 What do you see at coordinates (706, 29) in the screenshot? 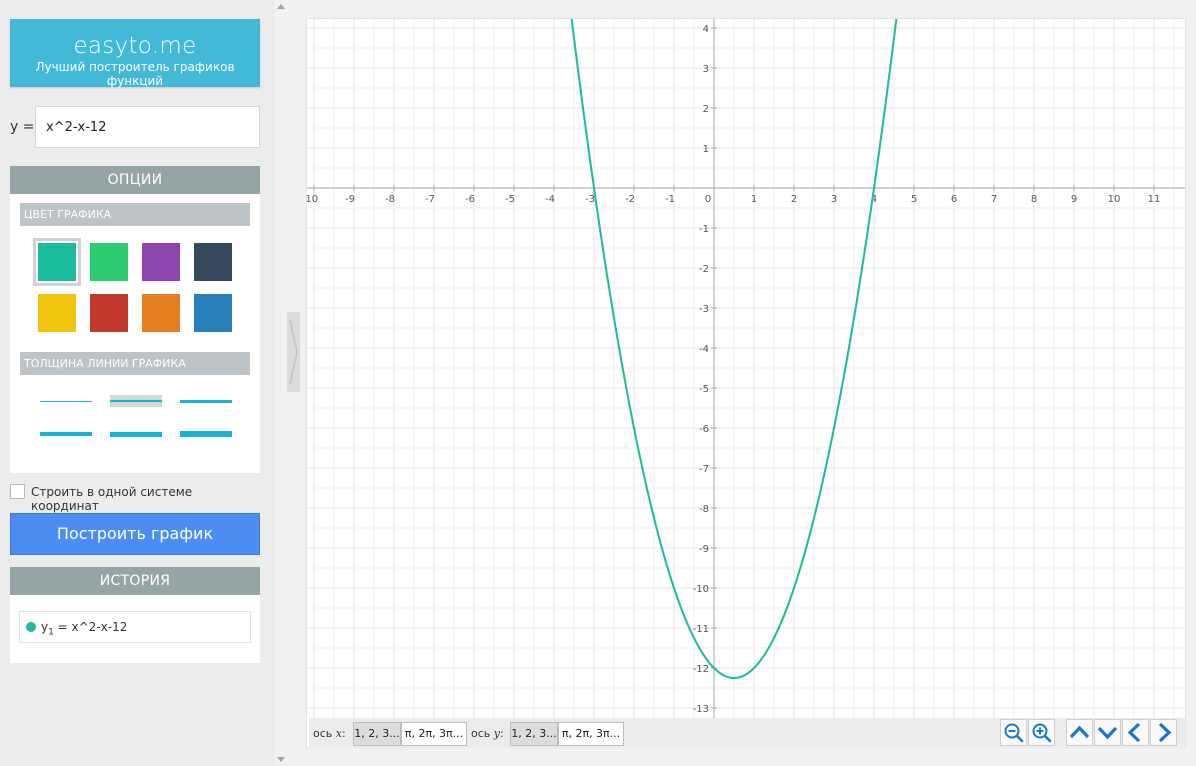
I see `y-tick-label: 4` at bounding box center [706, 29].